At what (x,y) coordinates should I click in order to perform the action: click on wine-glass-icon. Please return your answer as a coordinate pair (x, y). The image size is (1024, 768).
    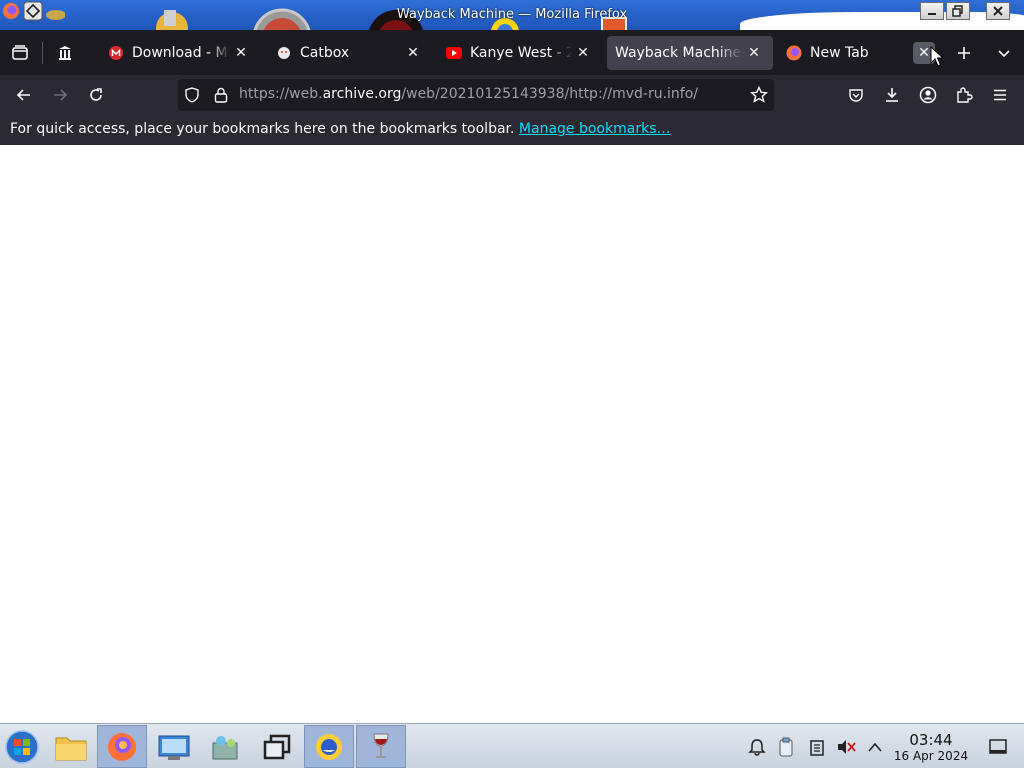
    Looking at the image, I should click on (381, 745).